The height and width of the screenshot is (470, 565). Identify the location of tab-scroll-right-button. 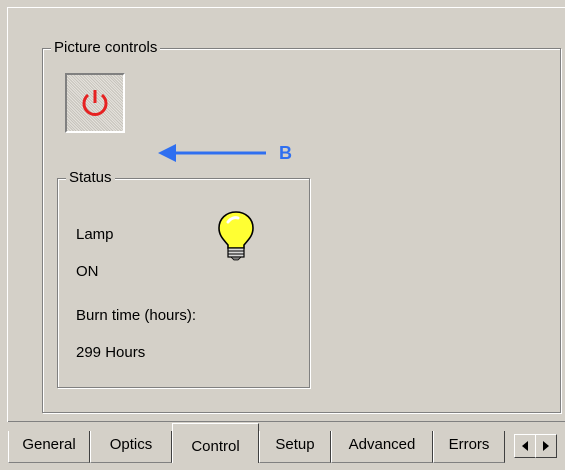
(546, 446).